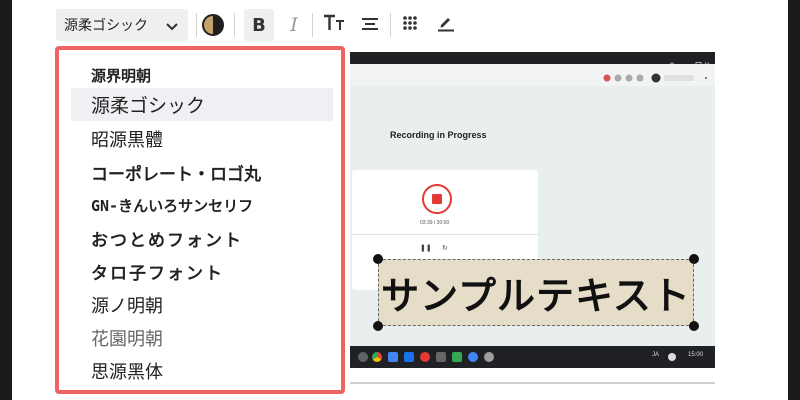  I want to click on font-option: 源ノ明朝, so click(202, 304).